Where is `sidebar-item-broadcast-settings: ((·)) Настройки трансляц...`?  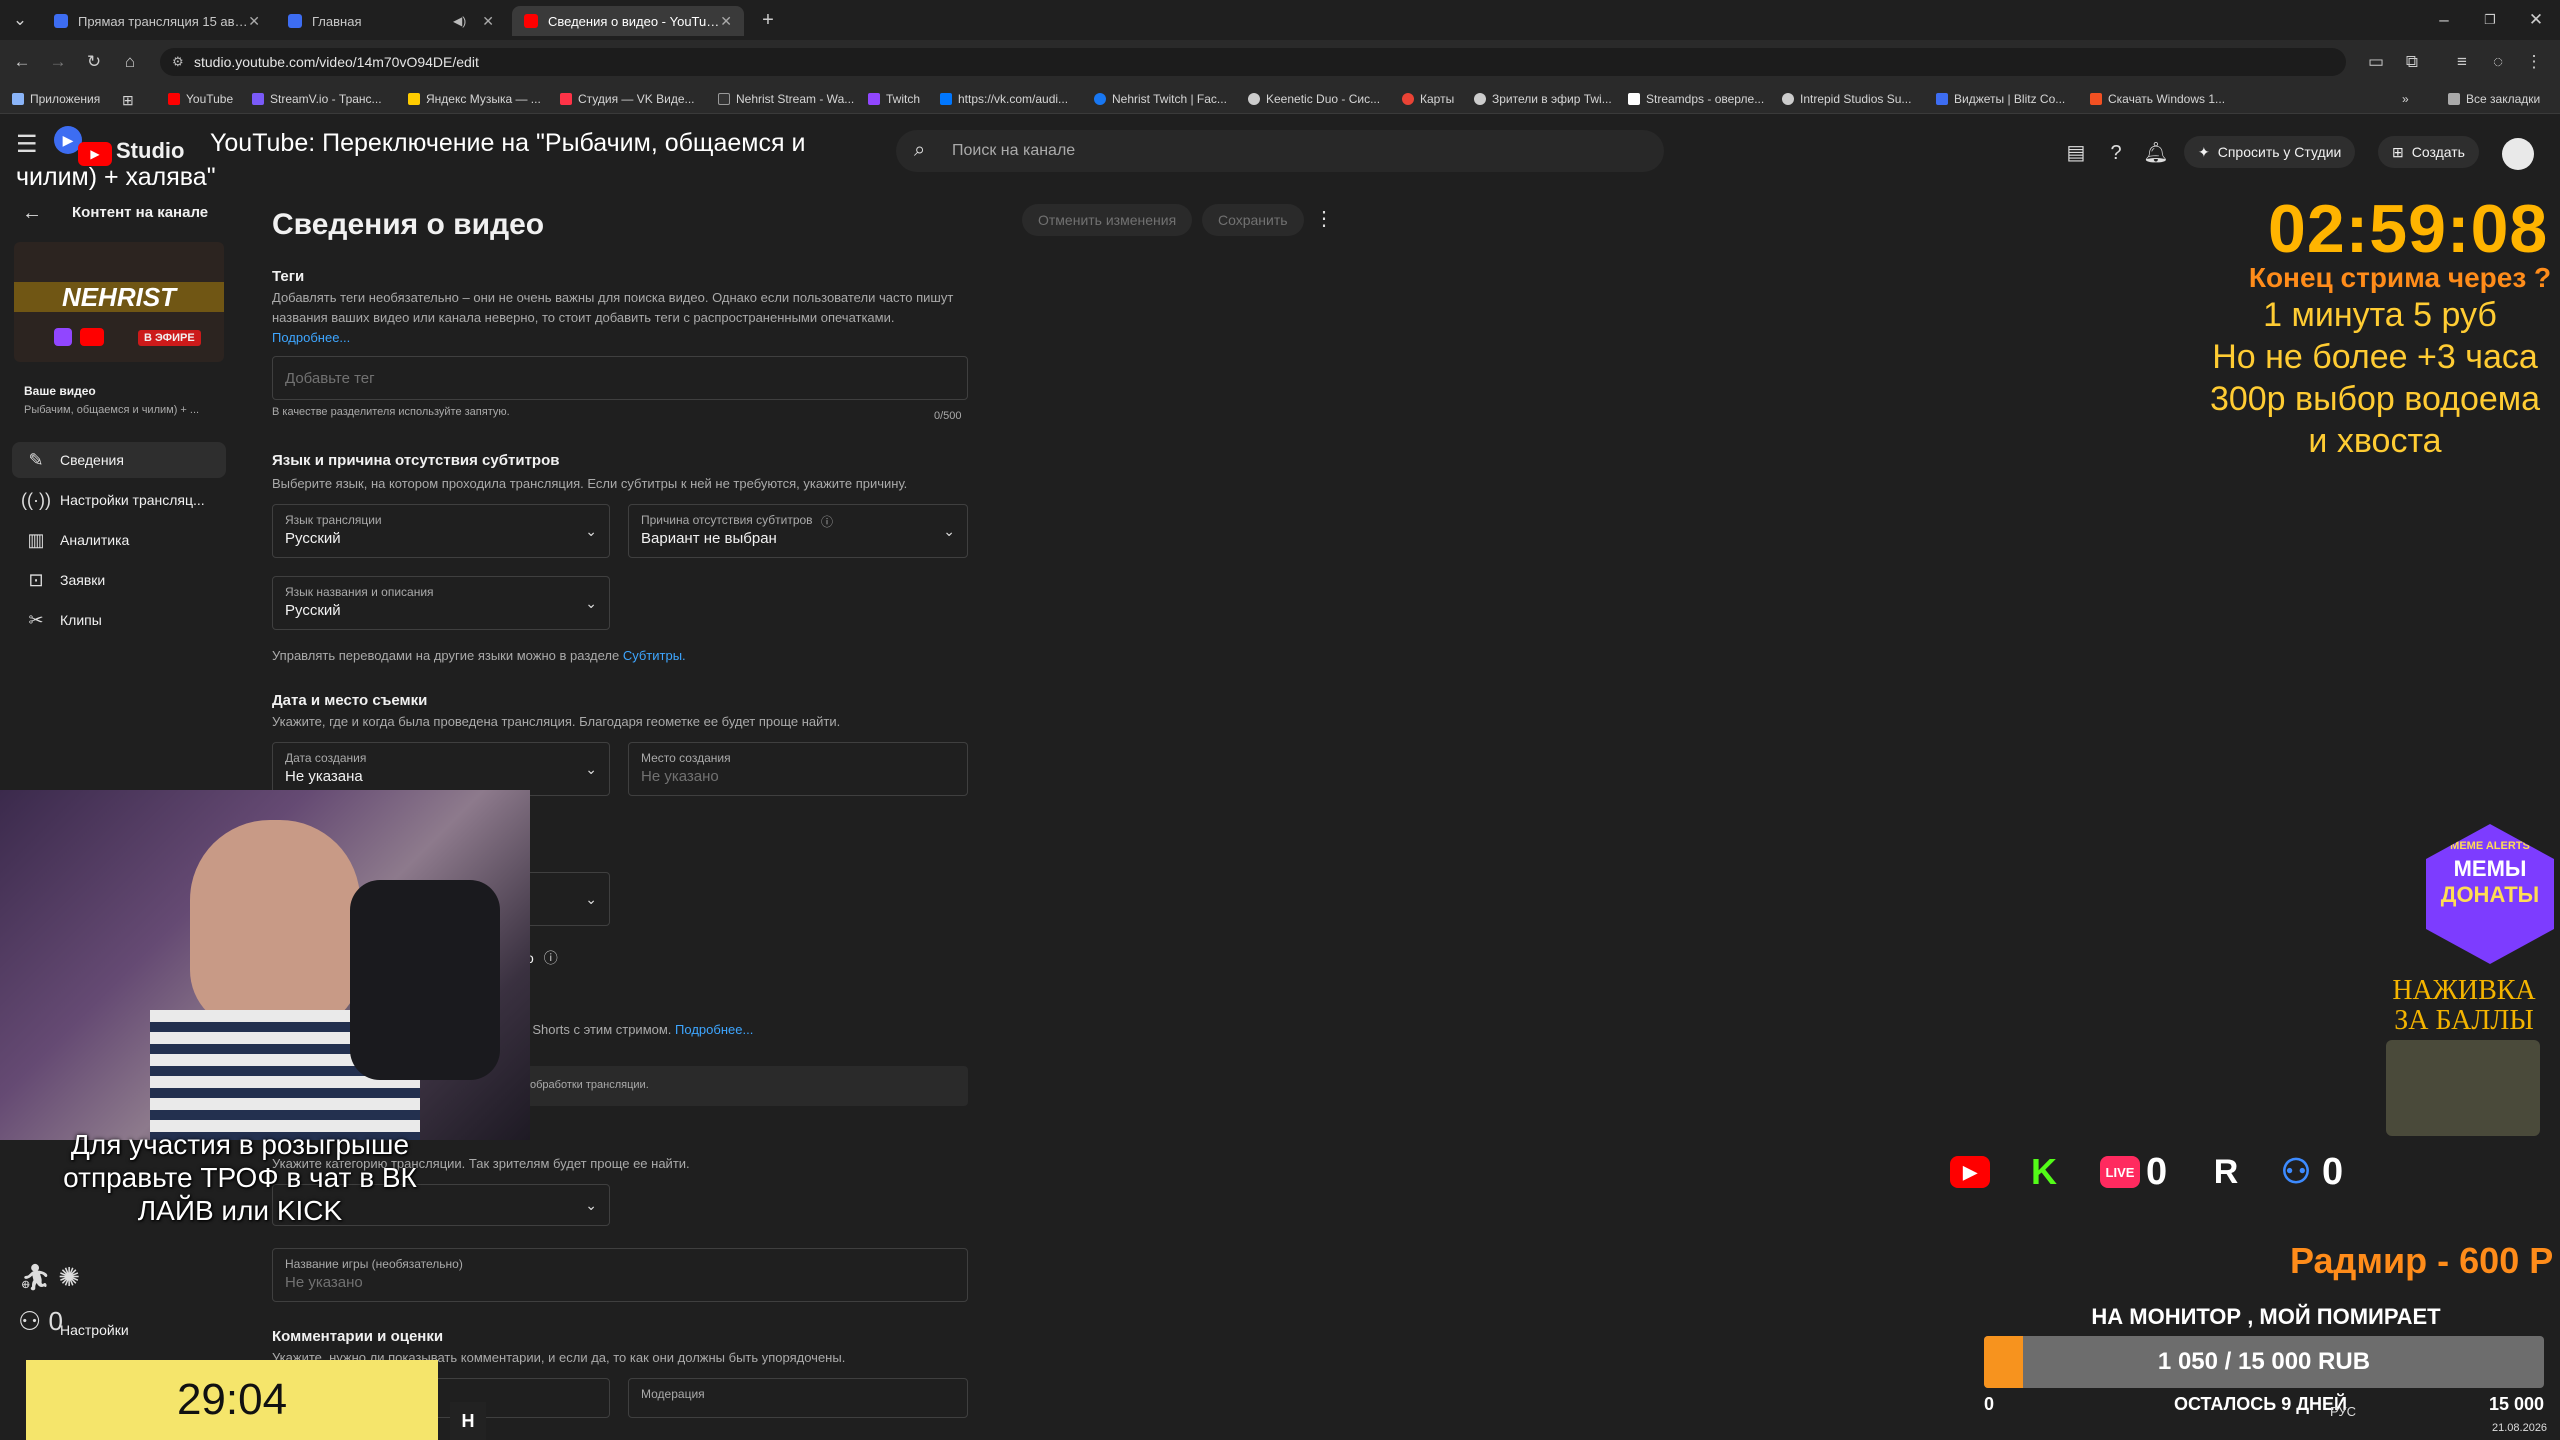 sidebar-item-broadcast-settings: ((·)) Настройки трансляц... is located at coordinates (119, 500).